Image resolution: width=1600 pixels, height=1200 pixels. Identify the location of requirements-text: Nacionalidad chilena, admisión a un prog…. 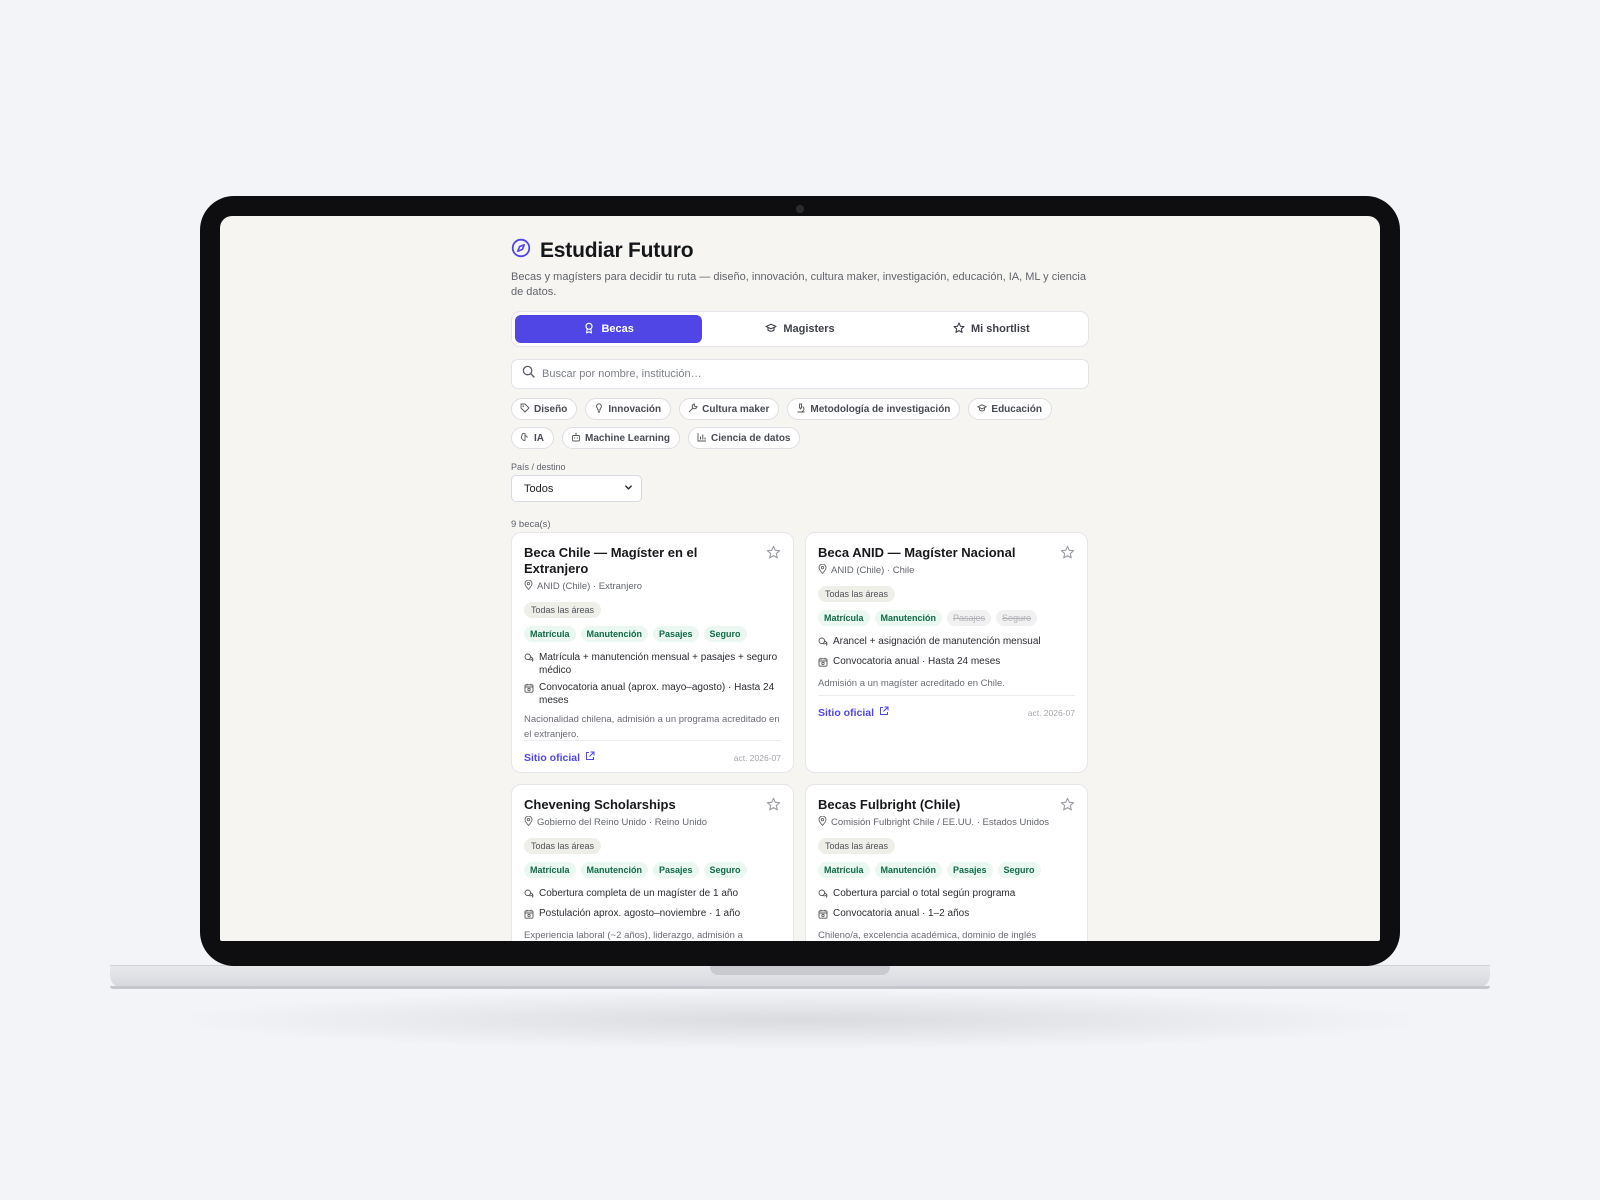
(652, 727).